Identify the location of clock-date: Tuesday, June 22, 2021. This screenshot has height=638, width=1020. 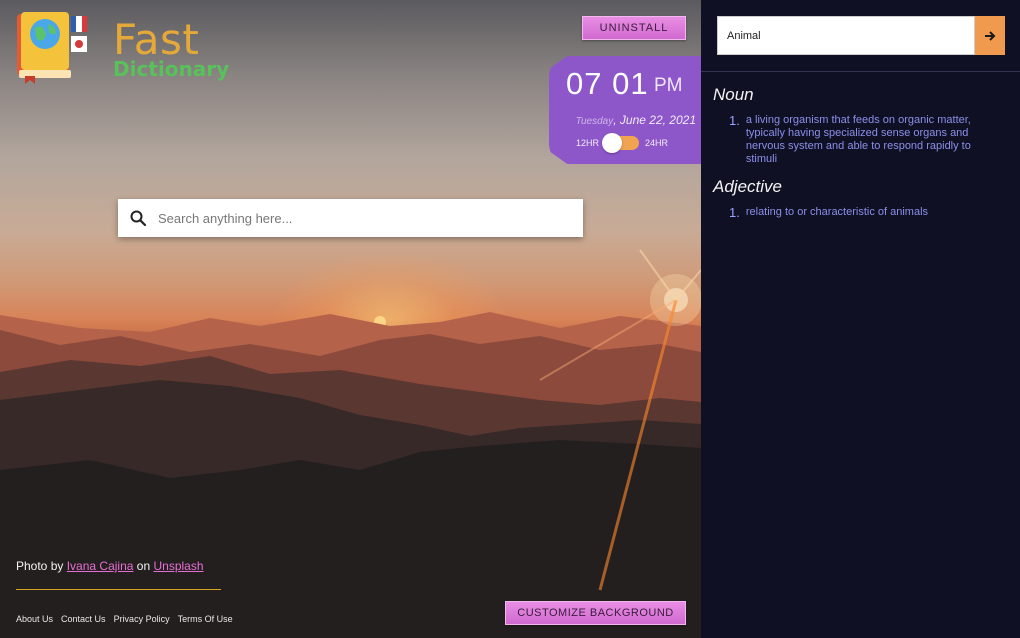
(635, 120).